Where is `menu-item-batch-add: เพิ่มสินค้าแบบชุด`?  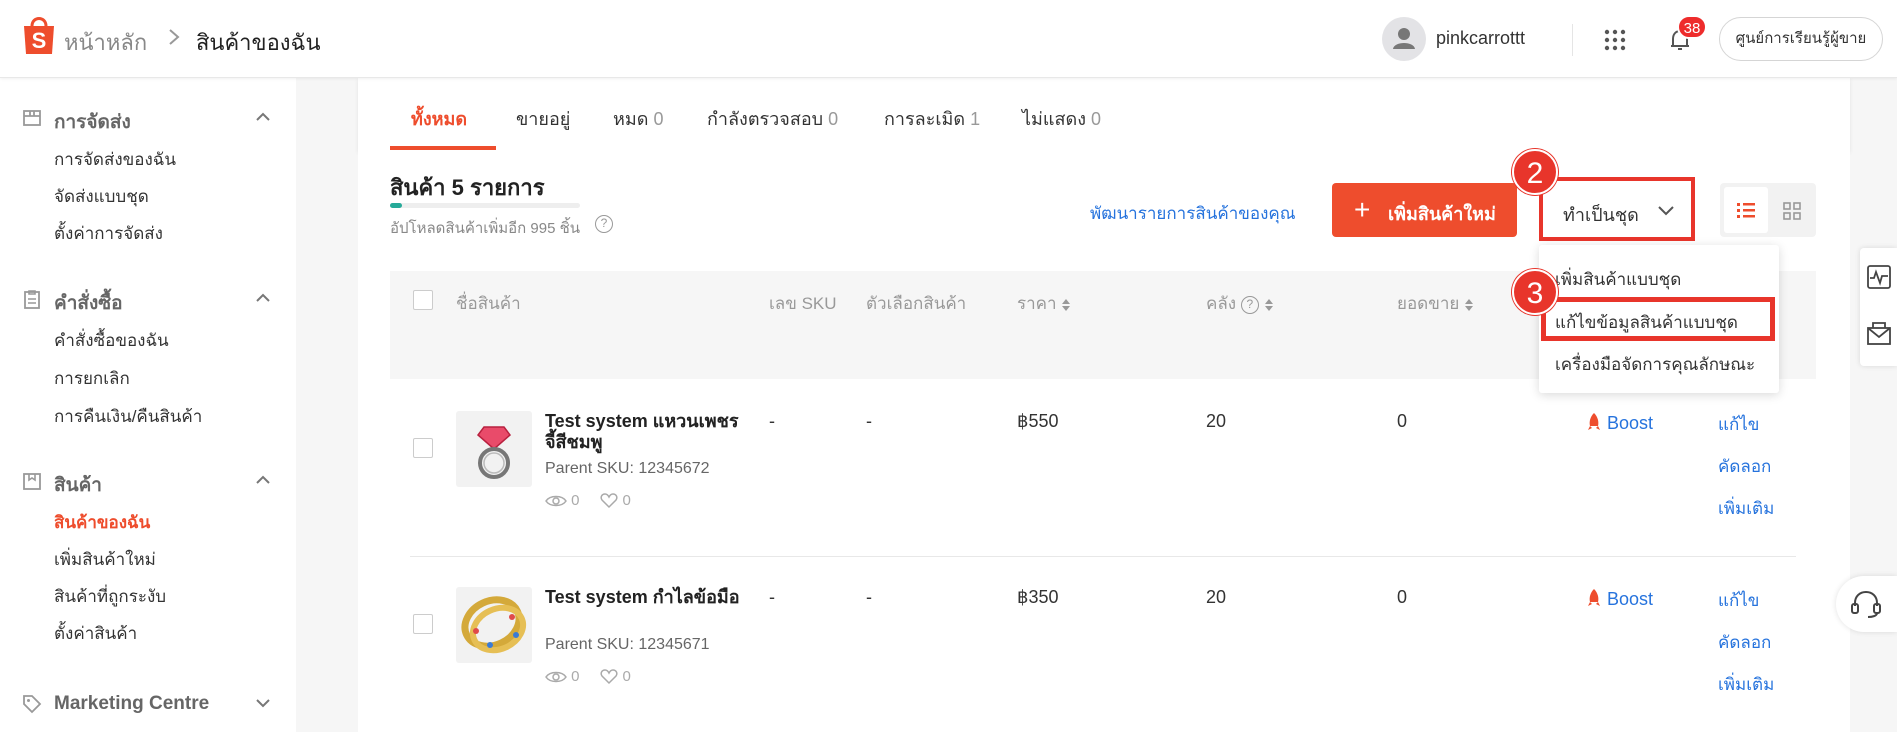 menu-item-batch-add: เพิ่มสินค้าแบบชุด is located at coordinates (1618, 279).